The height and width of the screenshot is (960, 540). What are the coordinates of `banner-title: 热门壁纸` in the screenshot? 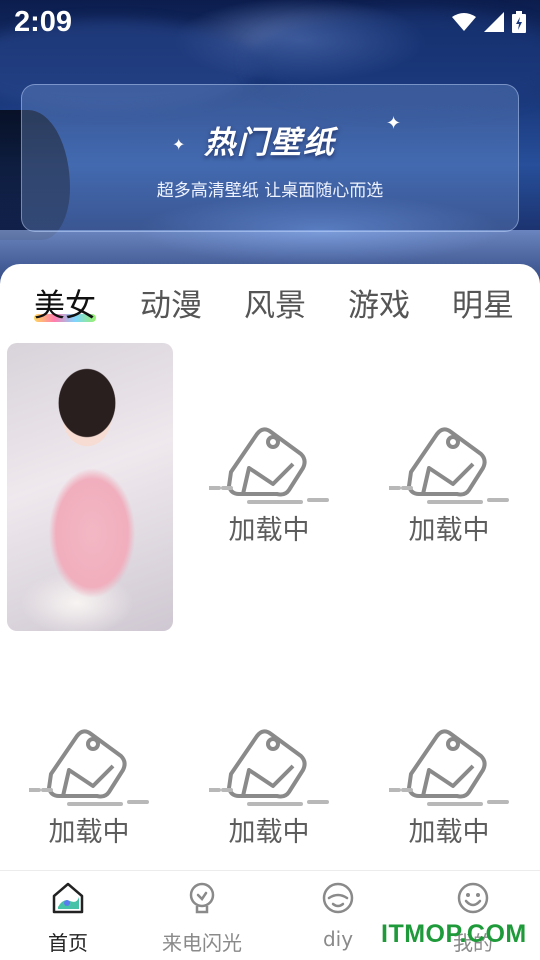 It's located at (270, 143).